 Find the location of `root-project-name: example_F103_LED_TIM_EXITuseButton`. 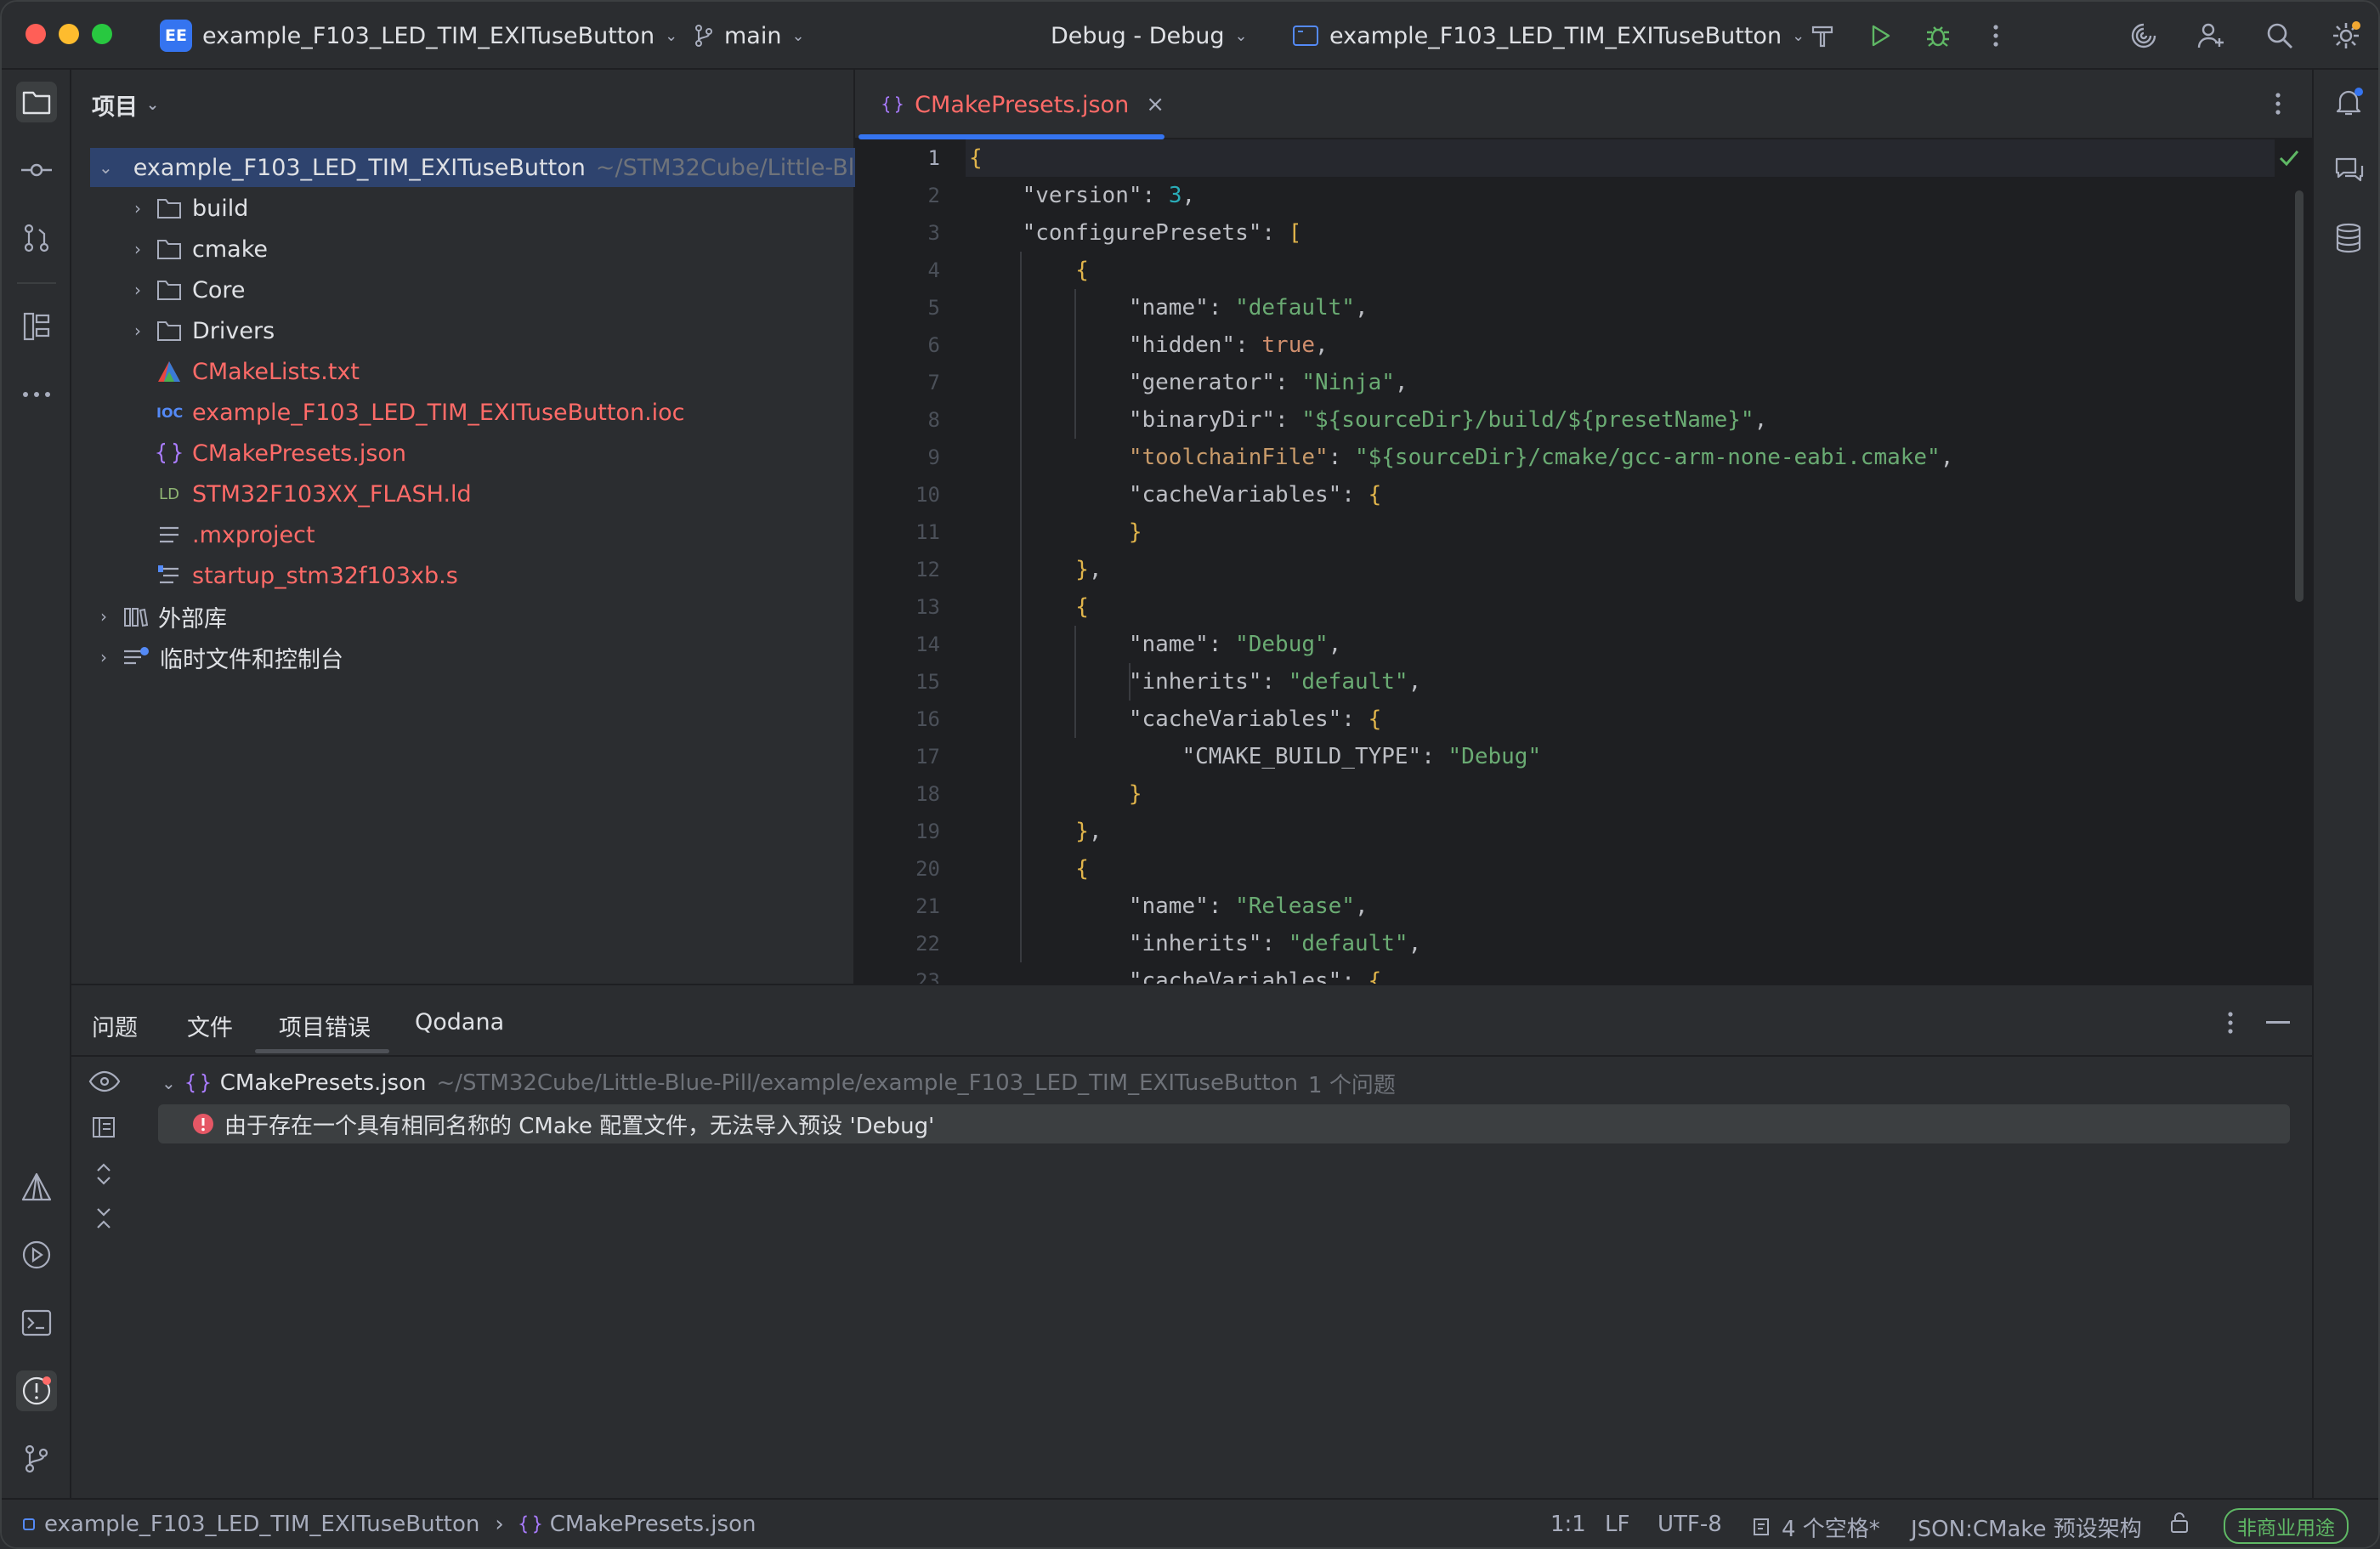

root-project-name: example_F103_LED_TIM_EXITuseButton is located at coordinates (359, 167).